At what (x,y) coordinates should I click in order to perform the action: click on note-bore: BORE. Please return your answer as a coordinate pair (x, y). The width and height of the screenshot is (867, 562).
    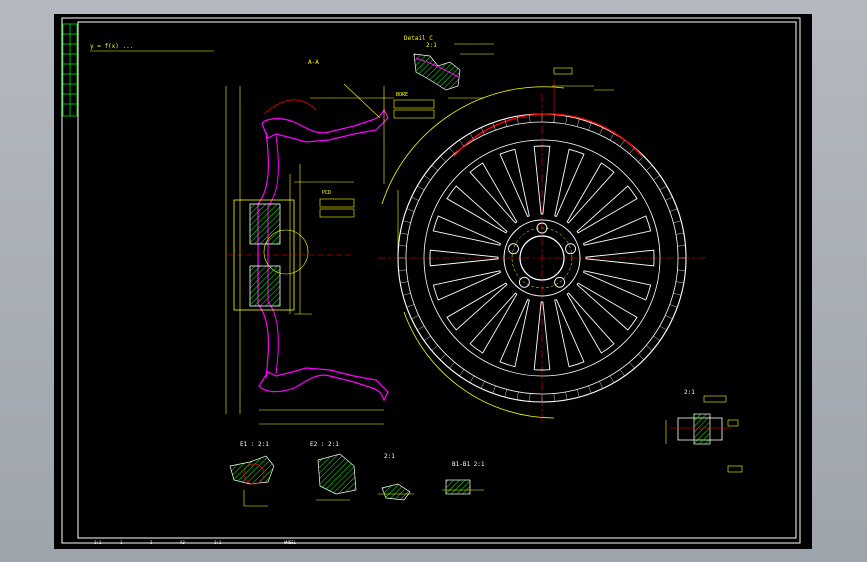
    Looking at the image, I should click on (402, 95).